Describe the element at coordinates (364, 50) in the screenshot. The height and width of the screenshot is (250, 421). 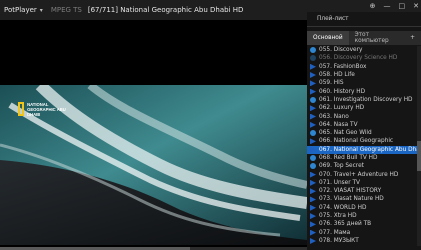
I see `playlist-item: 055. Discovery` at that location.